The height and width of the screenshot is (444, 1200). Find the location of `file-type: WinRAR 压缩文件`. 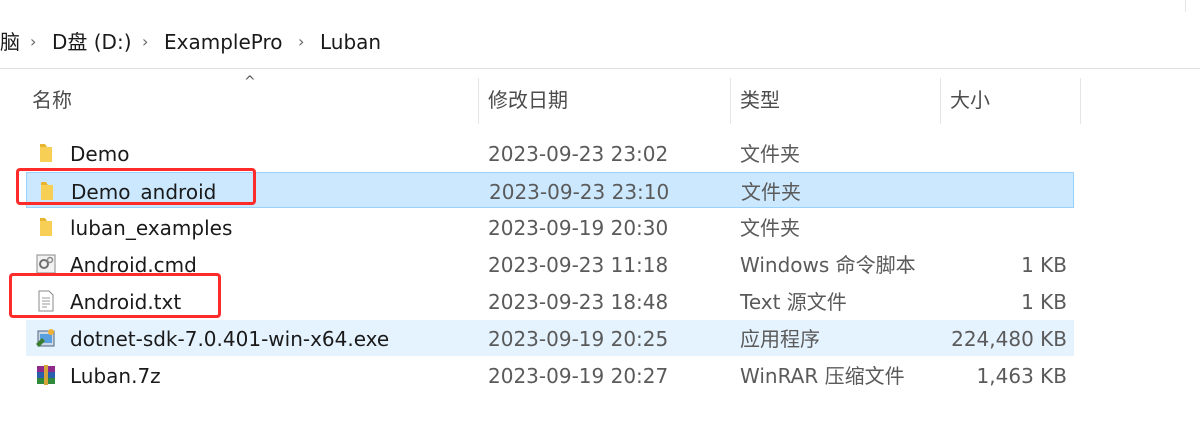

file-type: WinRAR 压缩文件 is located at coordinates (822, 376).